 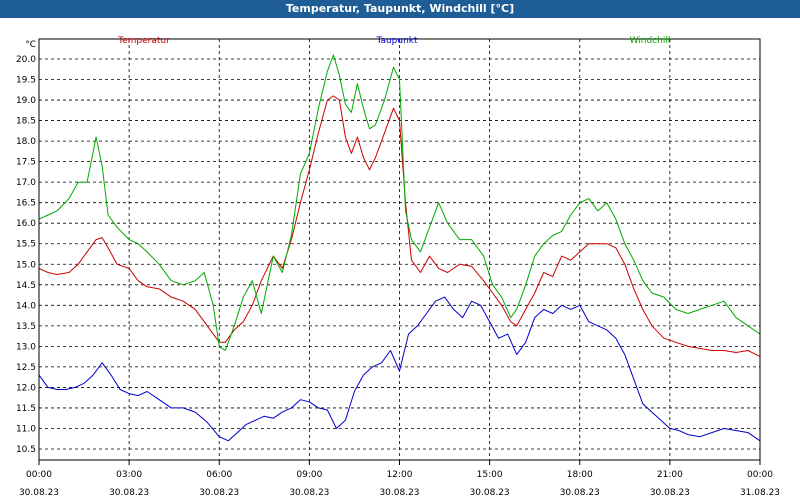 What do you see at coordinates (26, 163) in the screenshot?
I see `y-tick-label: 17.5` at bounding box center [26, 163].